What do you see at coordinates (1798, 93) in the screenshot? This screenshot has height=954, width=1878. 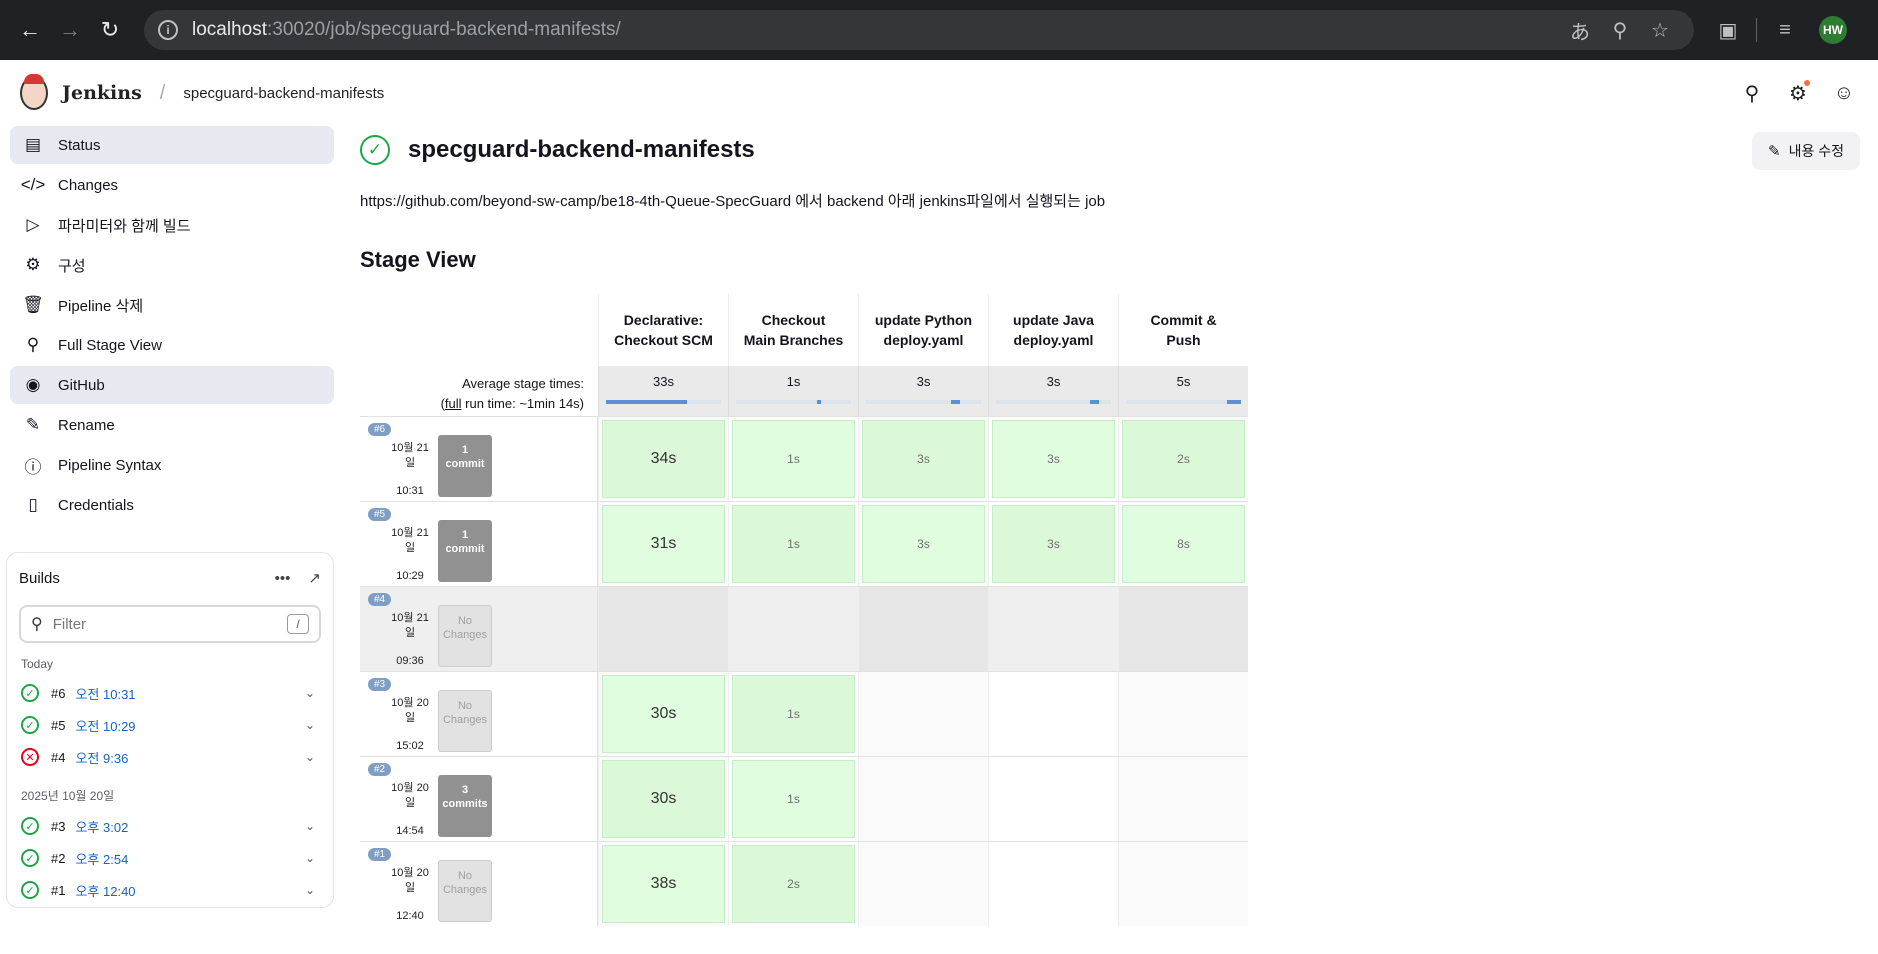 I see `gear-icon: ⚙` at bounding box center [1798, 93].